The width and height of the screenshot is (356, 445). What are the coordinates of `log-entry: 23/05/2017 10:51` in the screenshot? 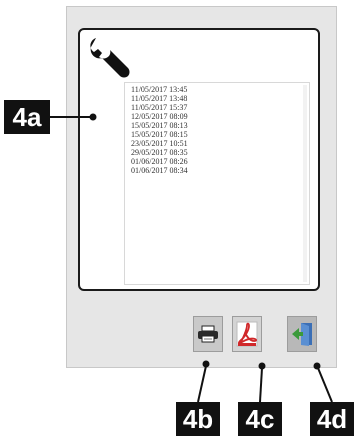 It's located at (220, 143).